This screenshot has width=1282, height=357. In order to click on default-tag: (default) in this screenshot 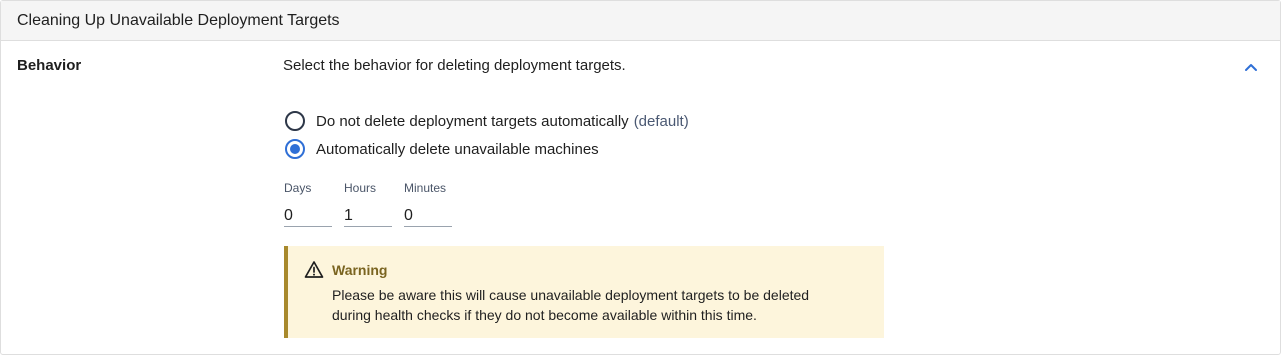, I will do `click(661, 121)`.